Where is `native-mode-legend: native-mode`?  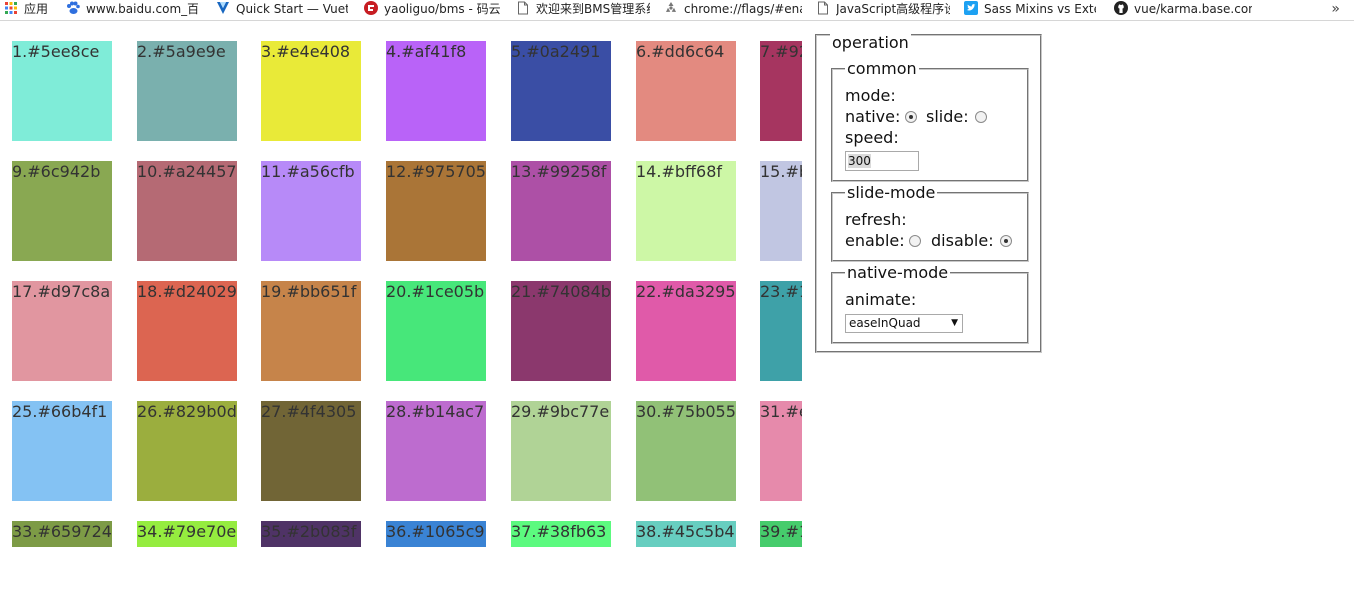 native-mode-legend: native-mode is located at coordinates (898, 272).